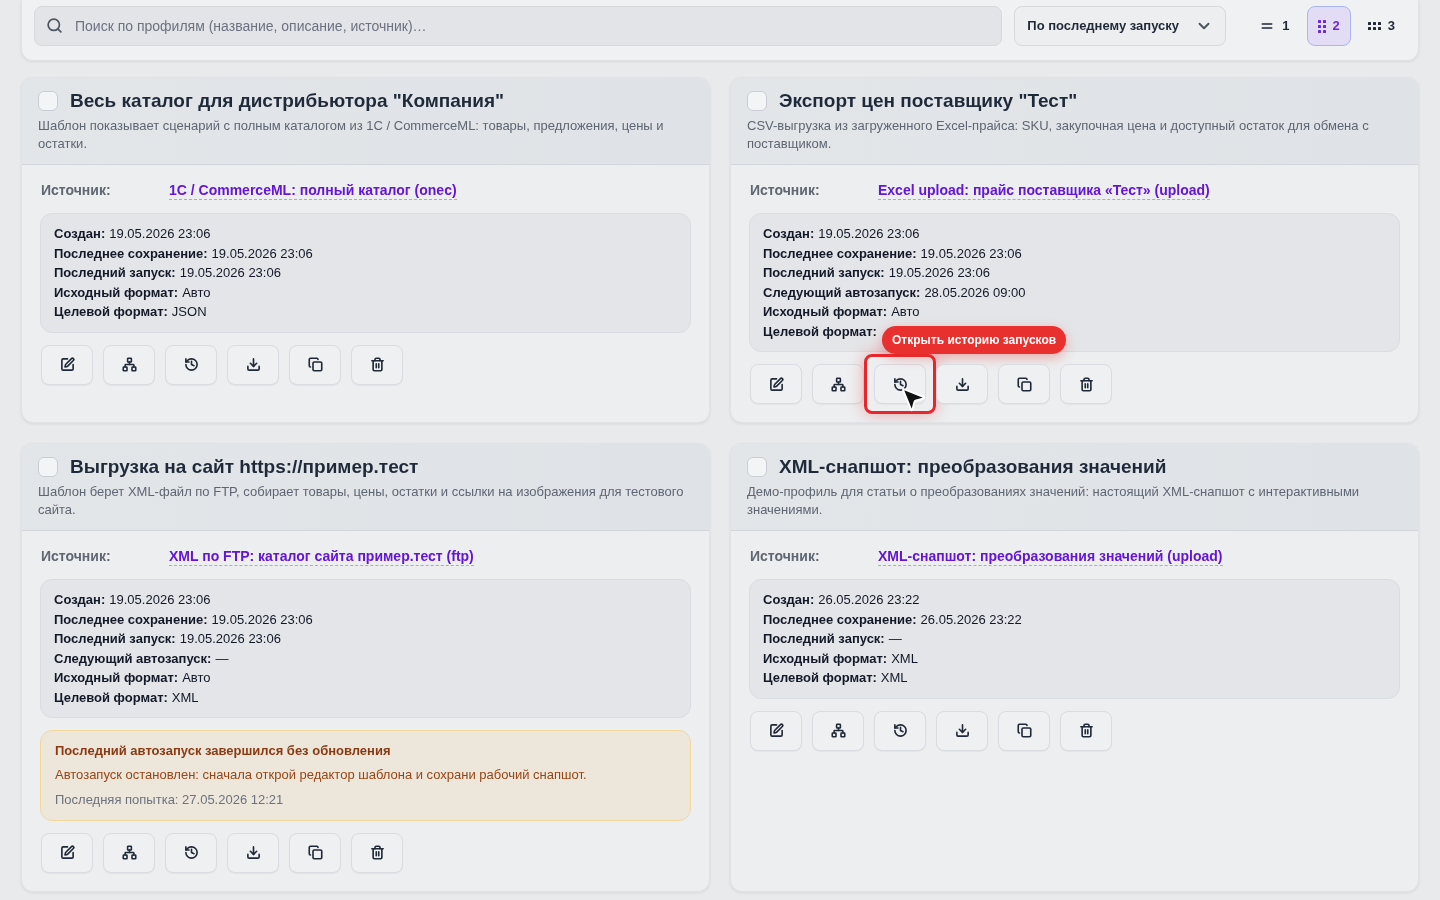  What do you see at coordinates (1381, 26) in the screenshot?
I see `view-toggle: 3` at bounding box center [1381, 26].